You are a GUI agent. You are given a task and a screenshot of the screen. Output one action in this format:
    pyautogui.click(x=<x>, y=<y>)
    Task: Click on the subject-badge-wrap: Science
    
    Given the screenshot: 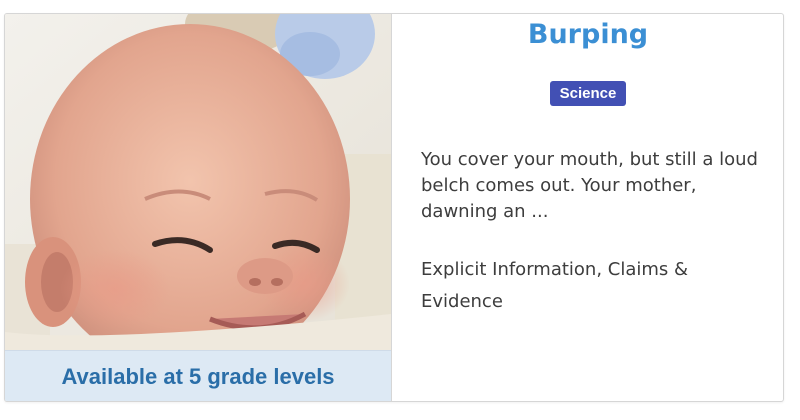 What is the action you would take?
    pyautogui.click(x=588, y=93)
    